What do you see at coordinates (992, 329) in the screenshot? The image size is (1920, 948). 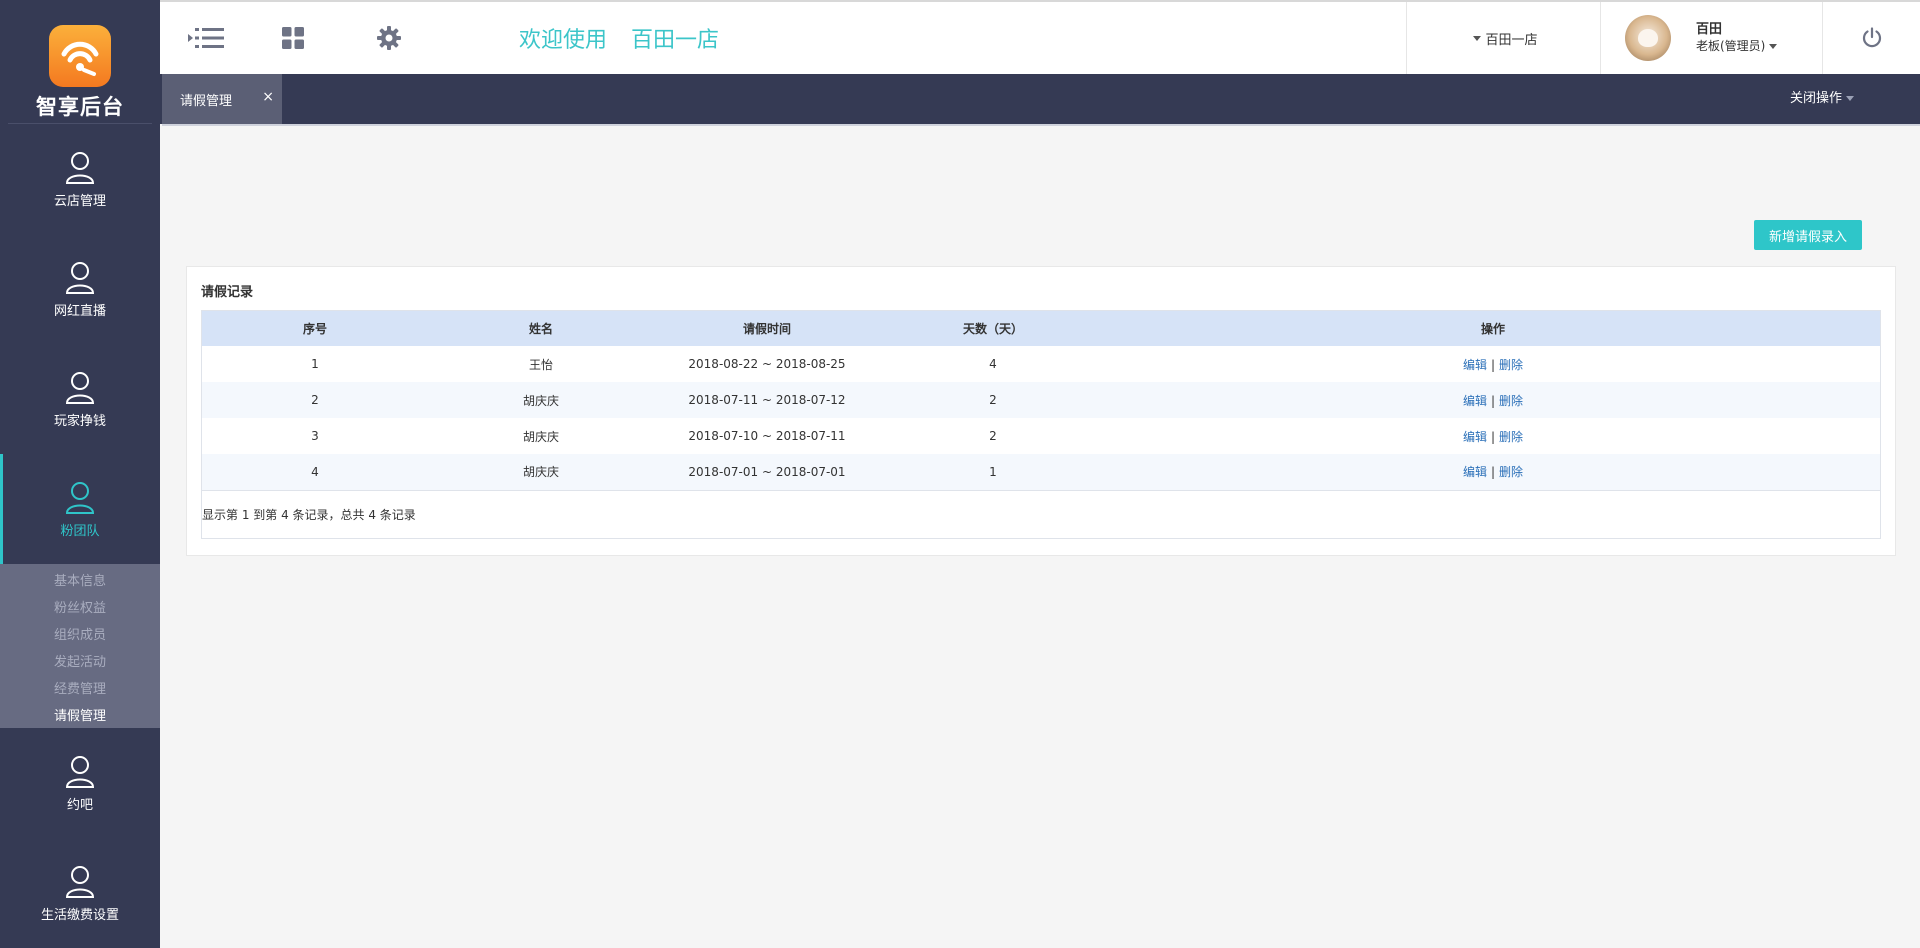 I see `column-header-days: 天数（天）` at bounding box center [992, 329].